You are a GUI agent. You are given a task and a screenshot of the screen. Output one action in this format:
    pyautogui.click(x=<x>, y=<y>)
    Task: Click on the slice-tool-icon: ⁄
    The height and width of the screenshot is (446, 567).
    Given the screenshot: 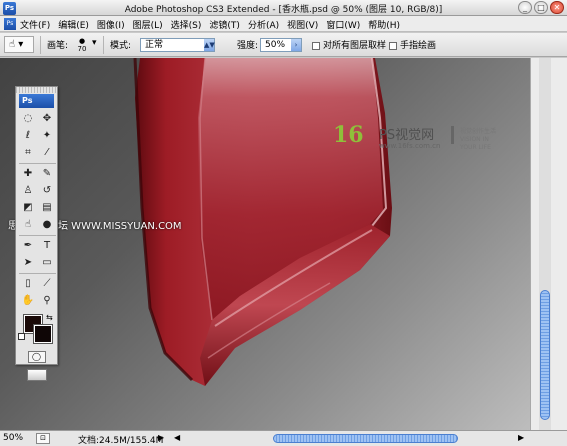 What is the action you would take?
    pyautogui.click(x=47, y=153)
    